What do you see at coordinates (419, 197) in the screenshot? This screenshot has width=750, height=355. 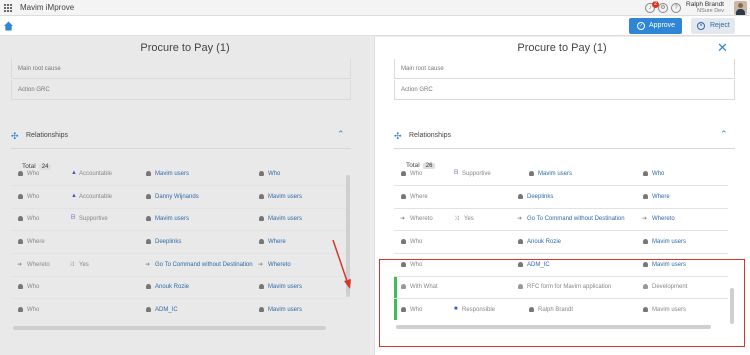 I see `row-type: Where` at bounding box center [419, 197].